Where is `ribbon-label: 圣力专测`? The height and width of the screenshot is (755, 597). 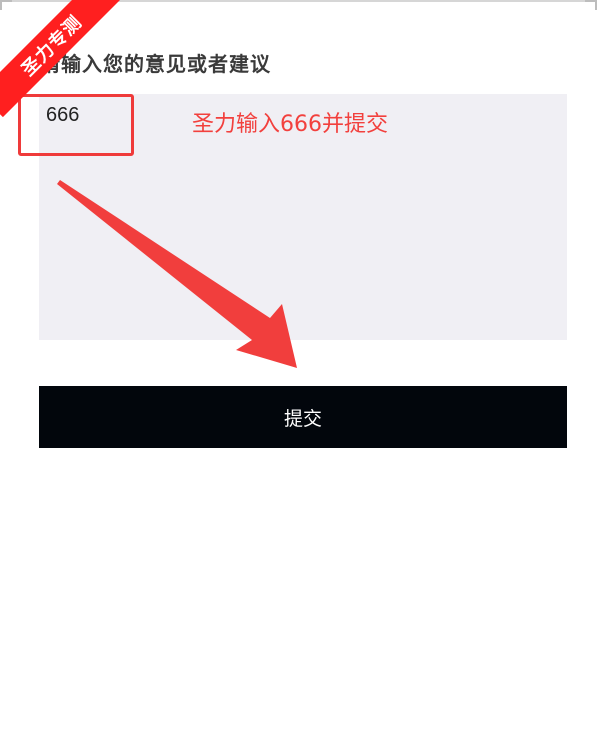
ribbon-label: 圣力专测 is located at coordinates (60, 59).